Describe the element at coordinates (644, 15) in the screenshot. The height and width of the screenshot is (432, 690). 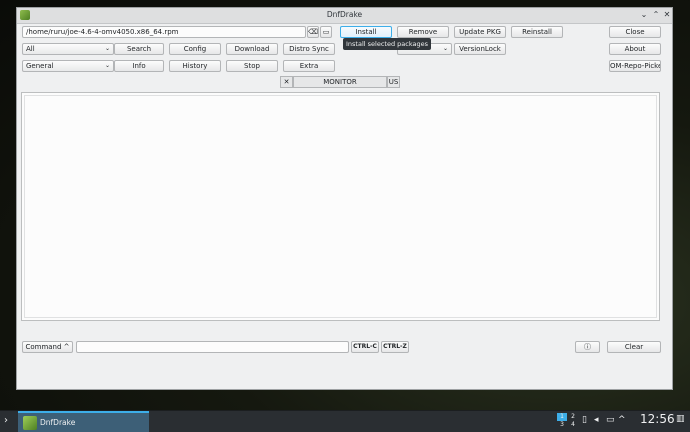
I see `minimize-button: ⌄` at that location.